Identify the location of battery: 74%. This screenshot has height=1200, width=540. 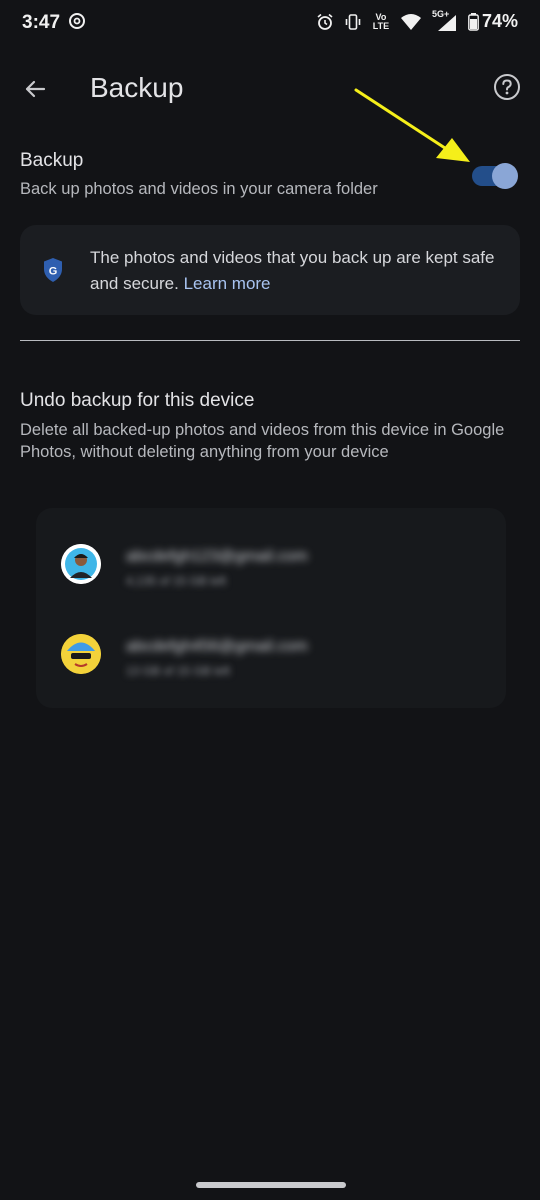
(493, 21).